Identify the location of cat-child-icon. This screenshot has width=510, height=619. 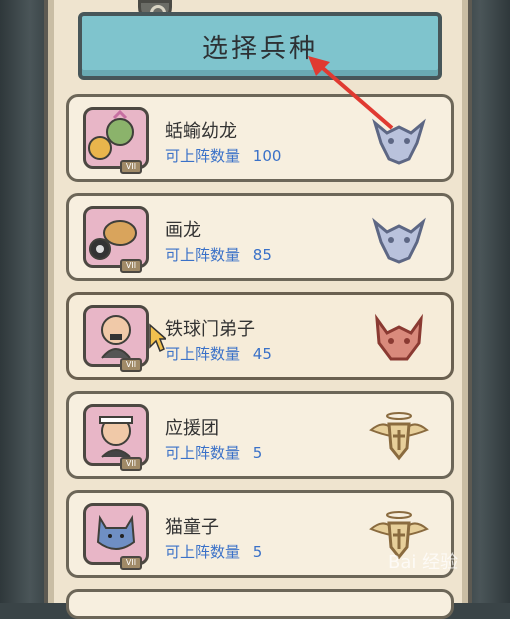
(116, 532).